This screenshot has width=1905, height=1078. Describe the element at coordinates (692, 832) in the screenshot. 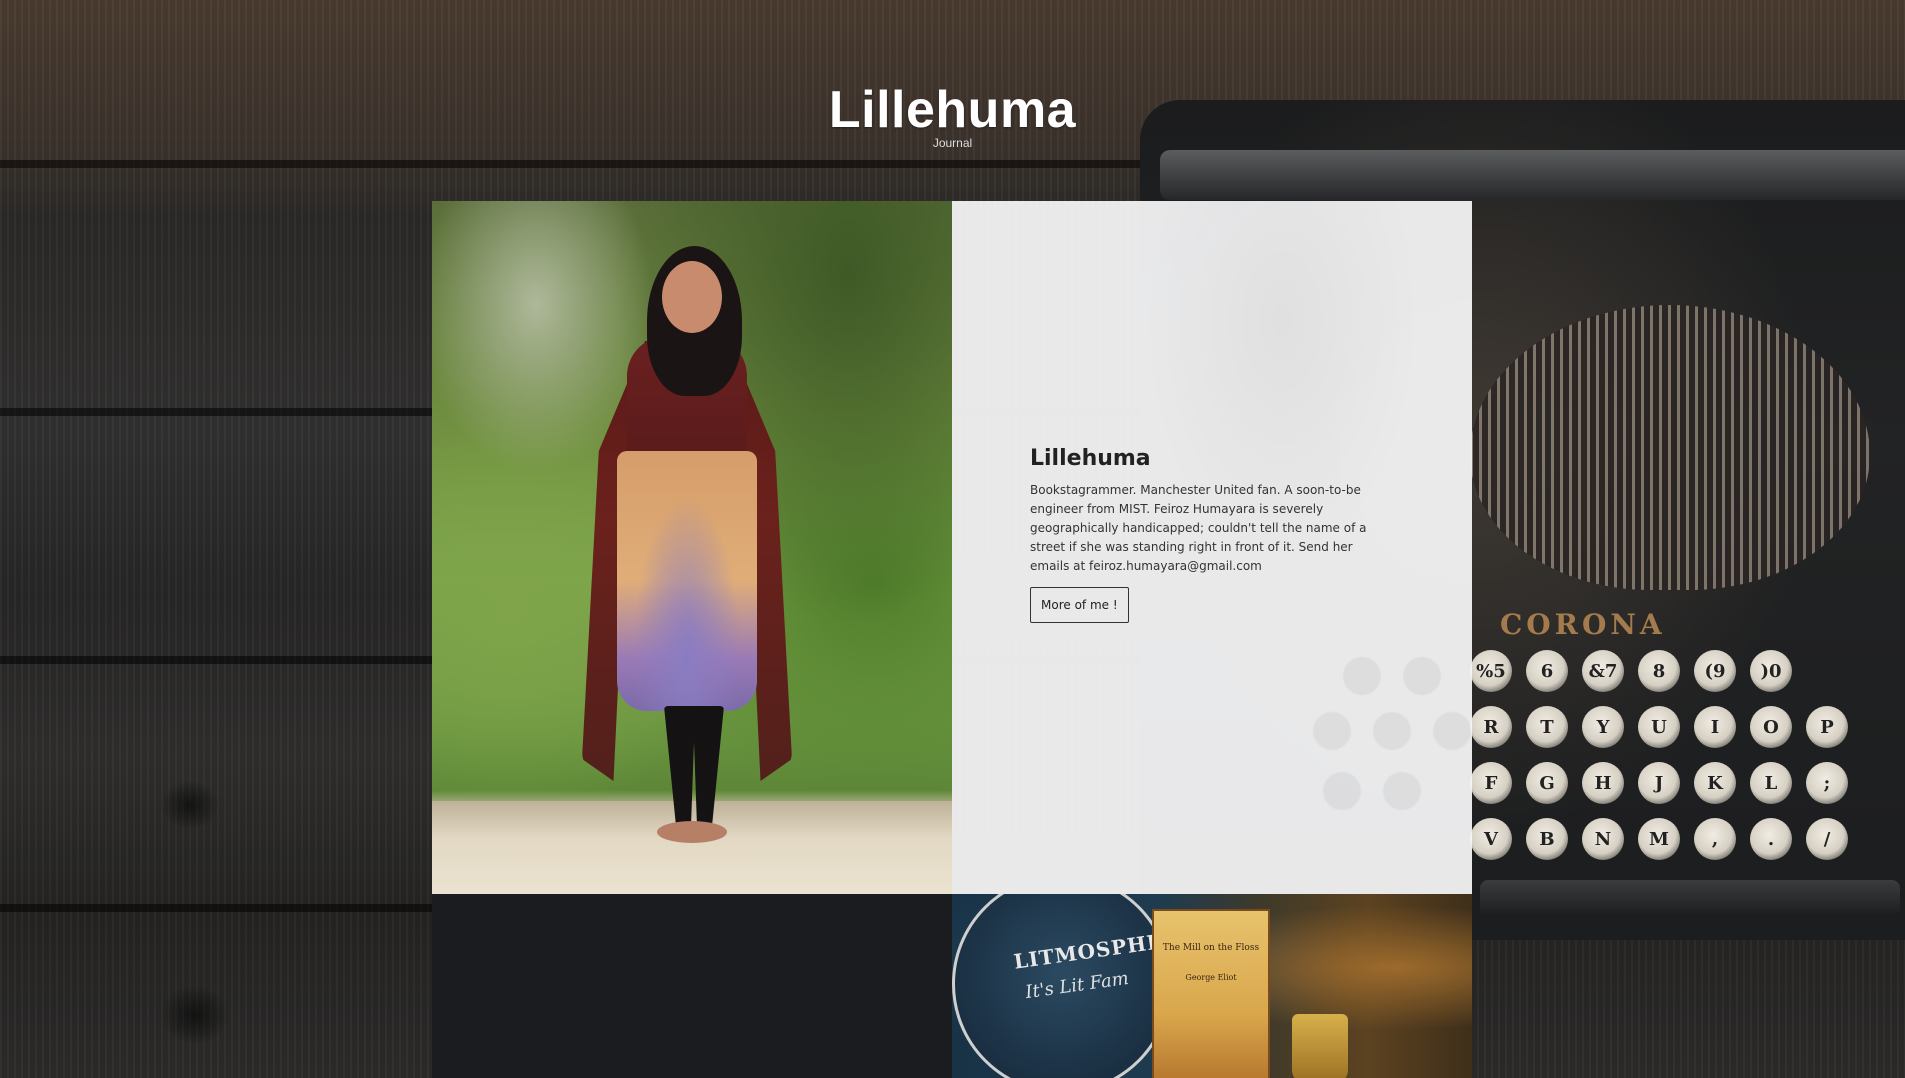

I see `photo-feet` at that location.